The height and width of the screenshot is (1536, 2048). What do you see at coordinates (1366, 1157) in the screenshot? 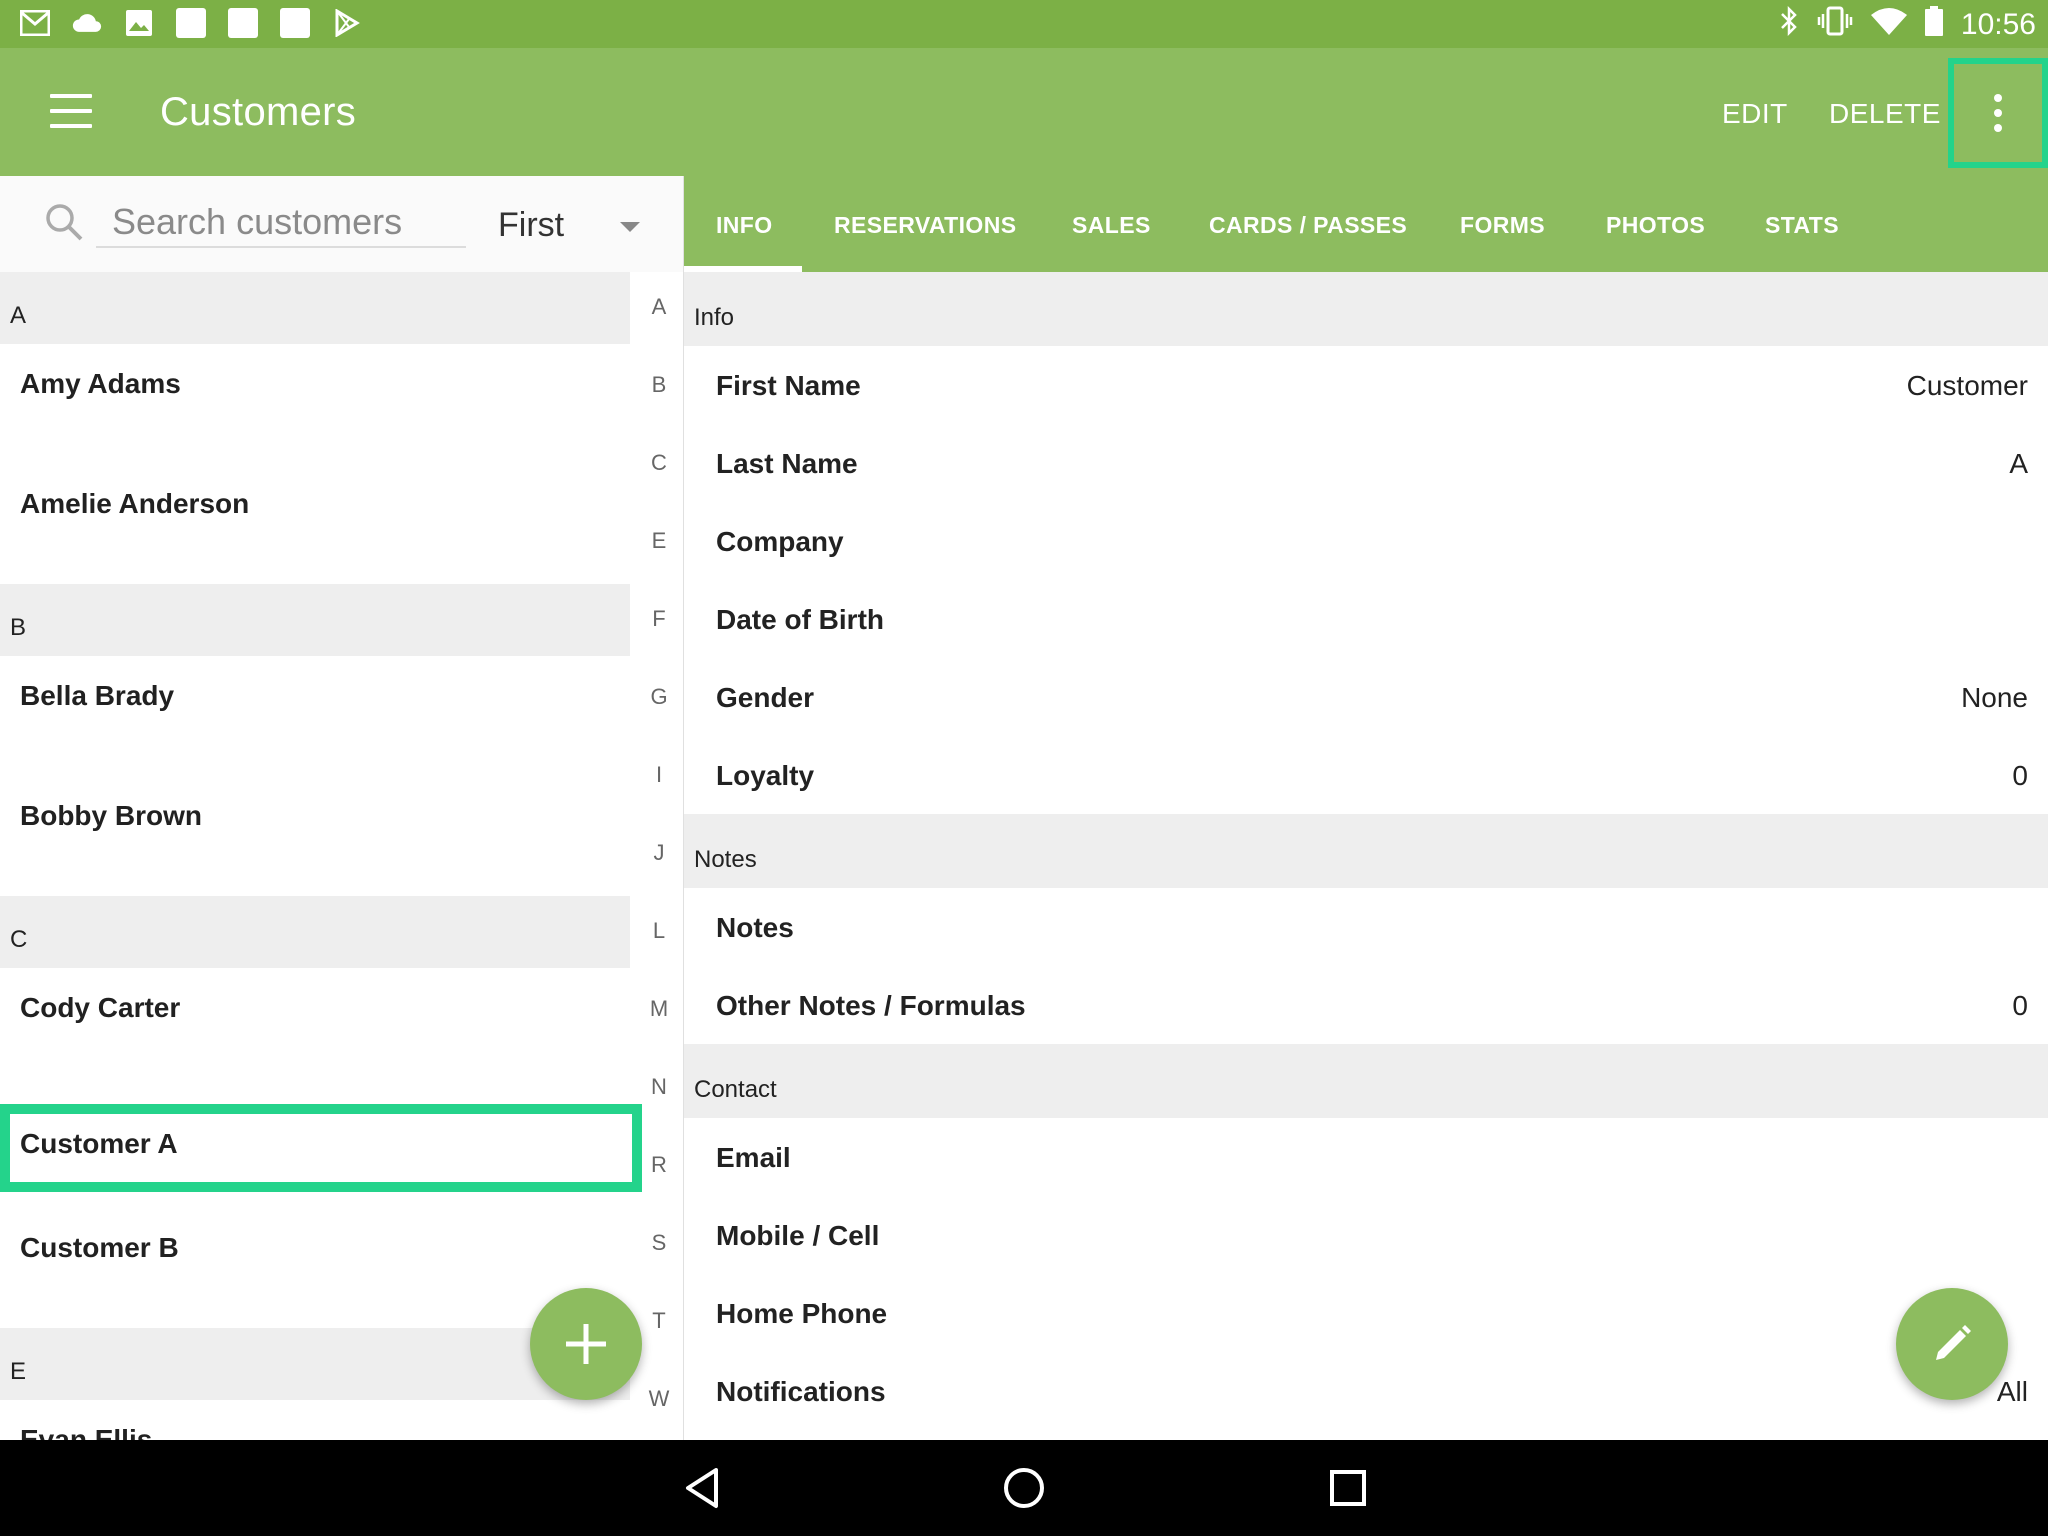
I see `field-email: Email` at bounding box center [1366, 1157].